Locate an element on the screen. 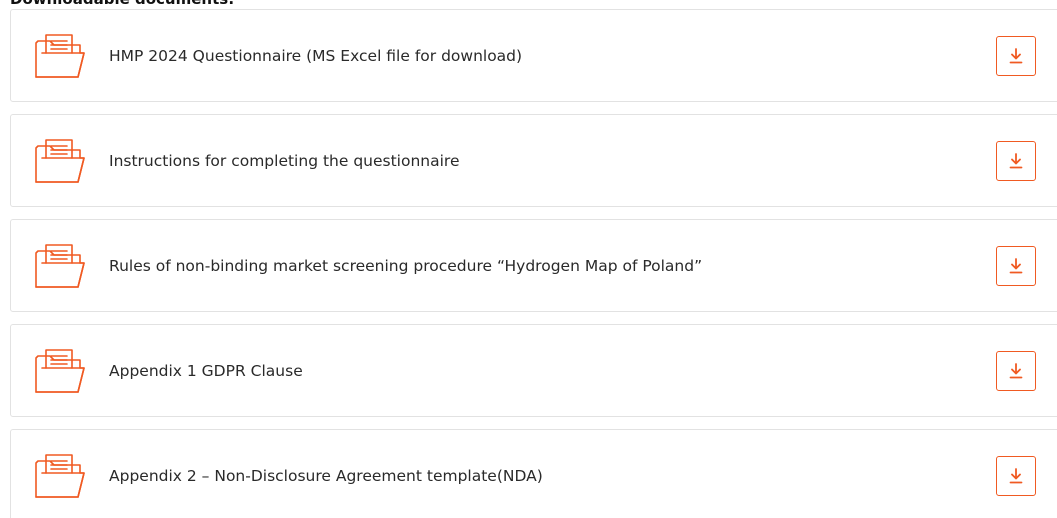 Image resolution: width=1057 pixels, height=518 pixels. section-heading: Downloadable documents: is located at coordinates (122, 4).